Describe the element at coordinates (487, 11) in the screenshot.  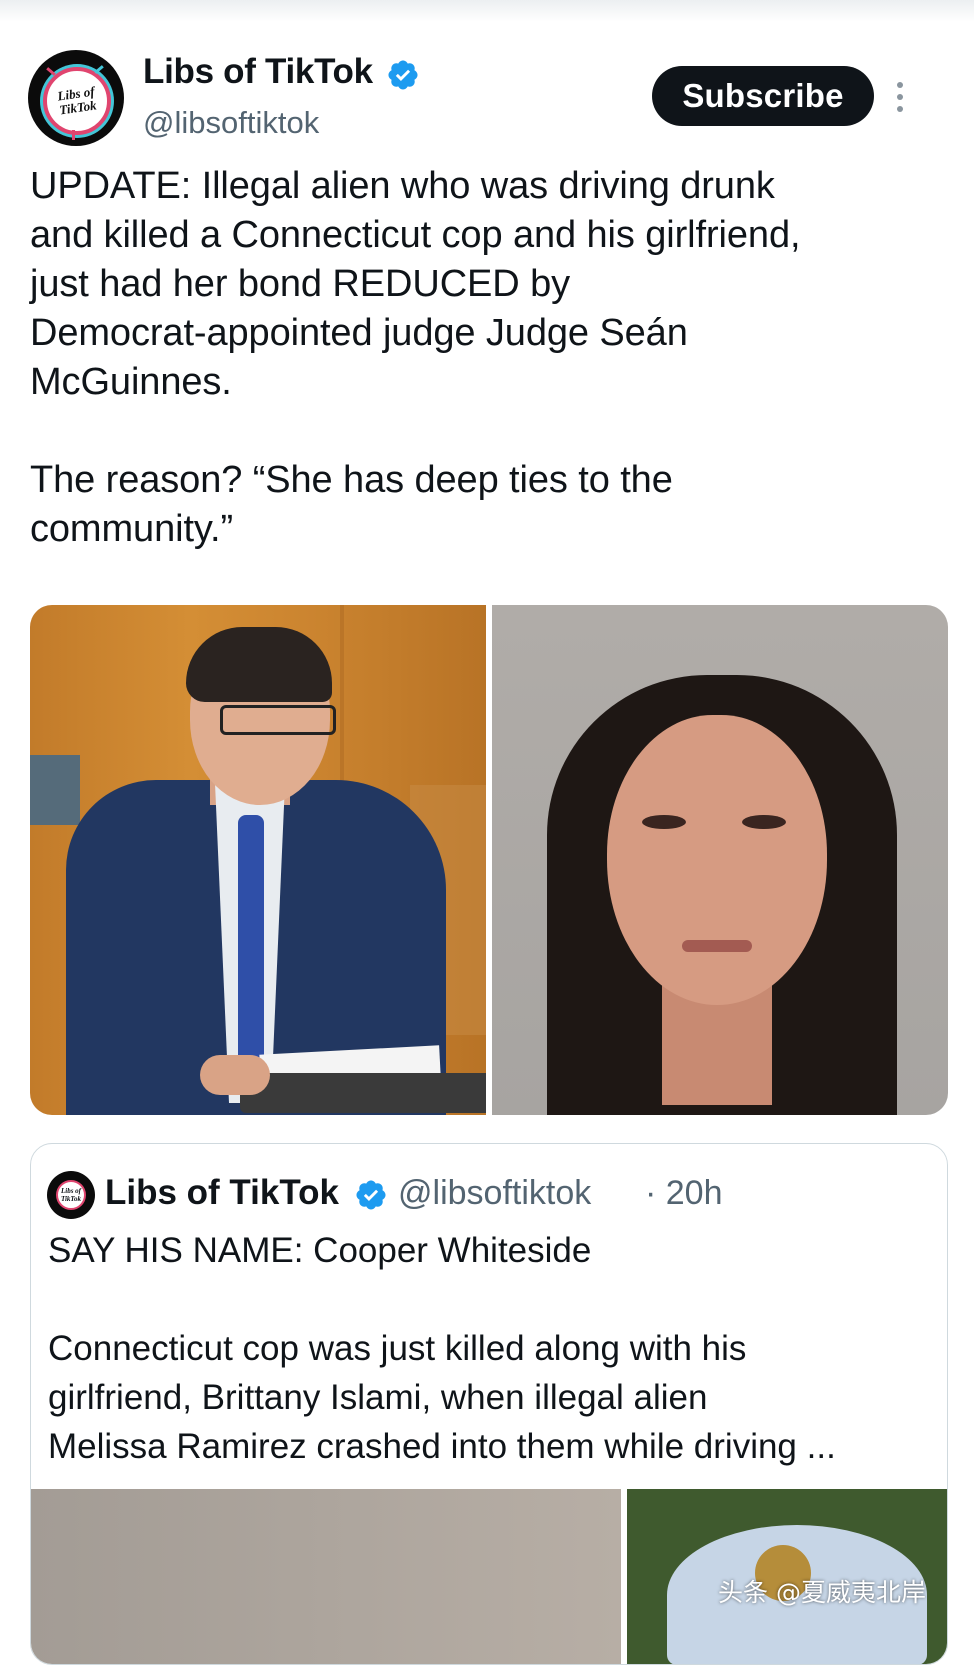
I see `top-edge` at that location.